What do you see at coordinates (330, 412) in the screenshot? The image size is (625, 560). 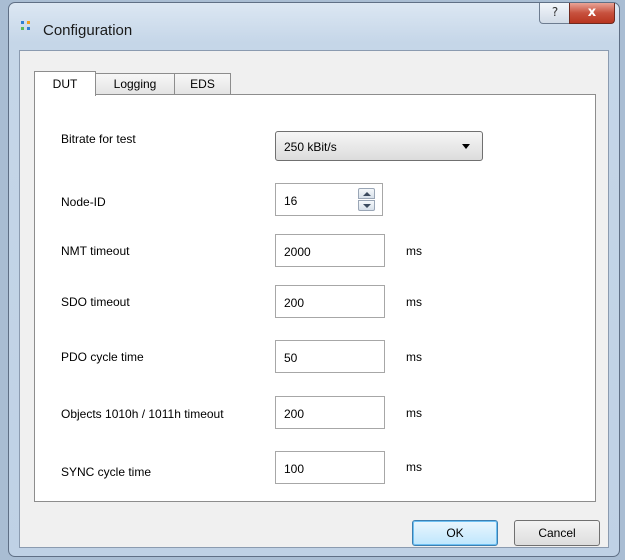 I see `objects-timeout-input: 200` at bounding box center [330, 412].